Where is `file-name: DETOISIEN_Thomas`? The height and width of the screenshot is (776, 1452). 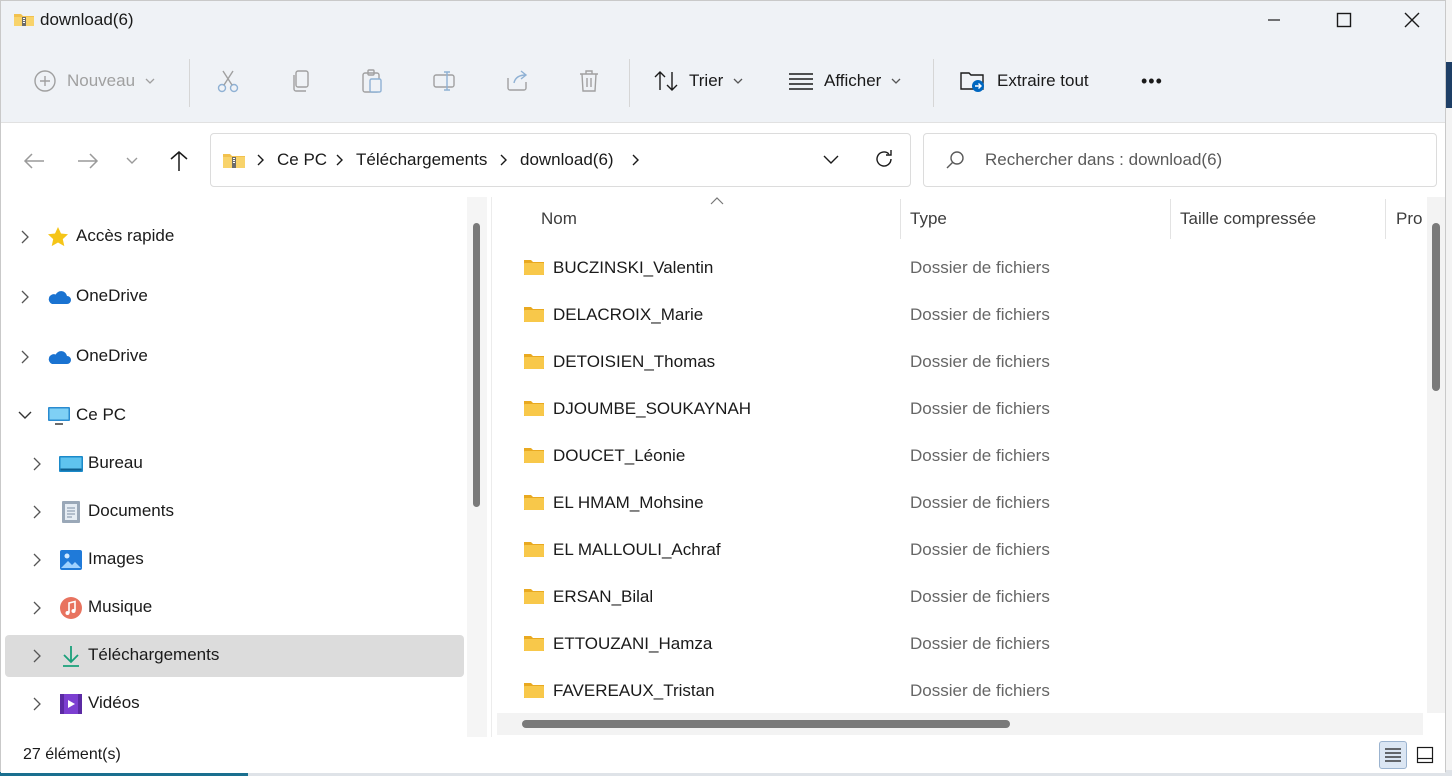 file-name: DETOISIEN_Thomas is located at coordinates (634, 361).